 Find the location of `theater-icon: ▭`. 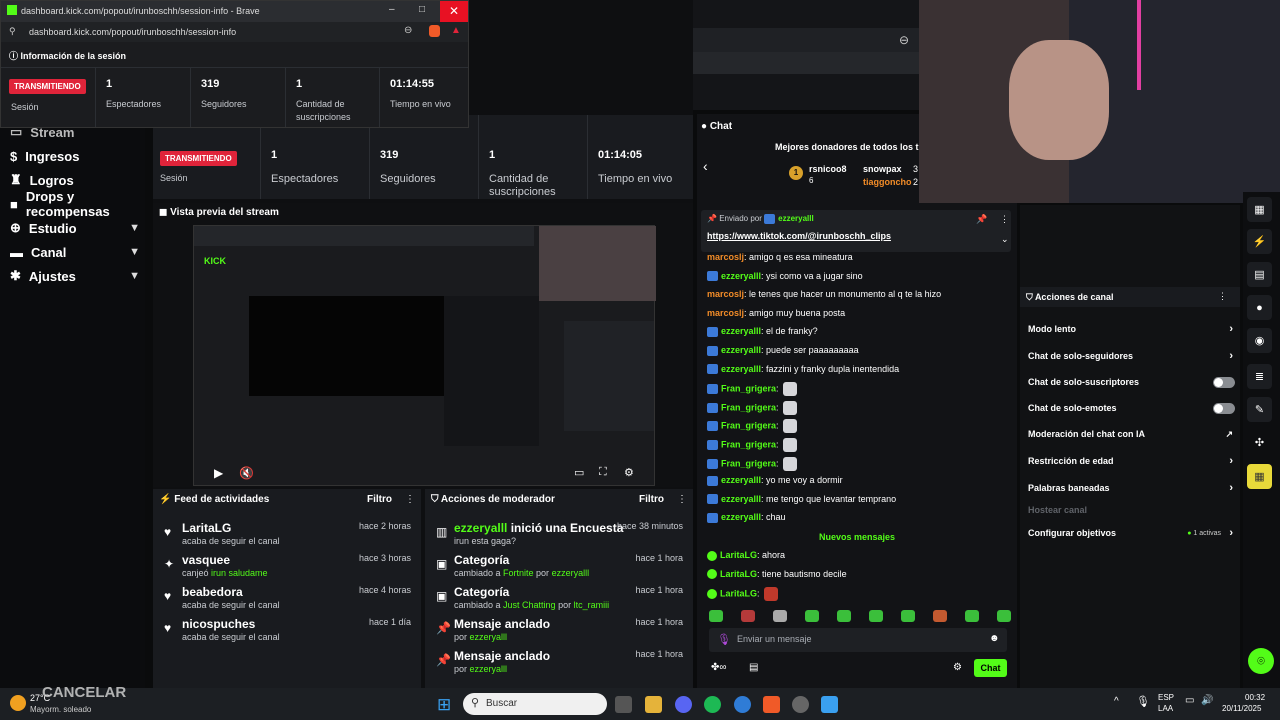

theater-icon: ▭ is located at coordinates (579, 472).